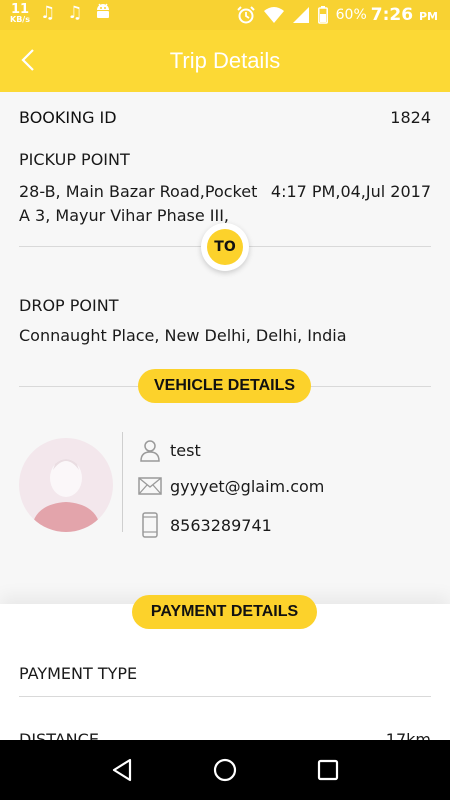  What do you see at coordinates (103, 13) in the screenshot?
I see `android-debug-icon` at bounding box center [103, 13].